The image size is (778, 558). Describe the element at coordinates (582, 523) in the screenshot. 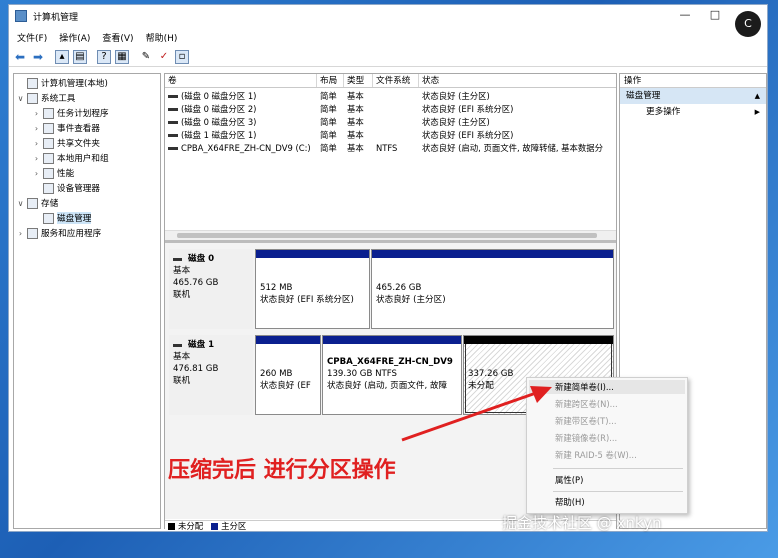

I see `watermark: 掘金技术社区 @ xnkyn` at that location.